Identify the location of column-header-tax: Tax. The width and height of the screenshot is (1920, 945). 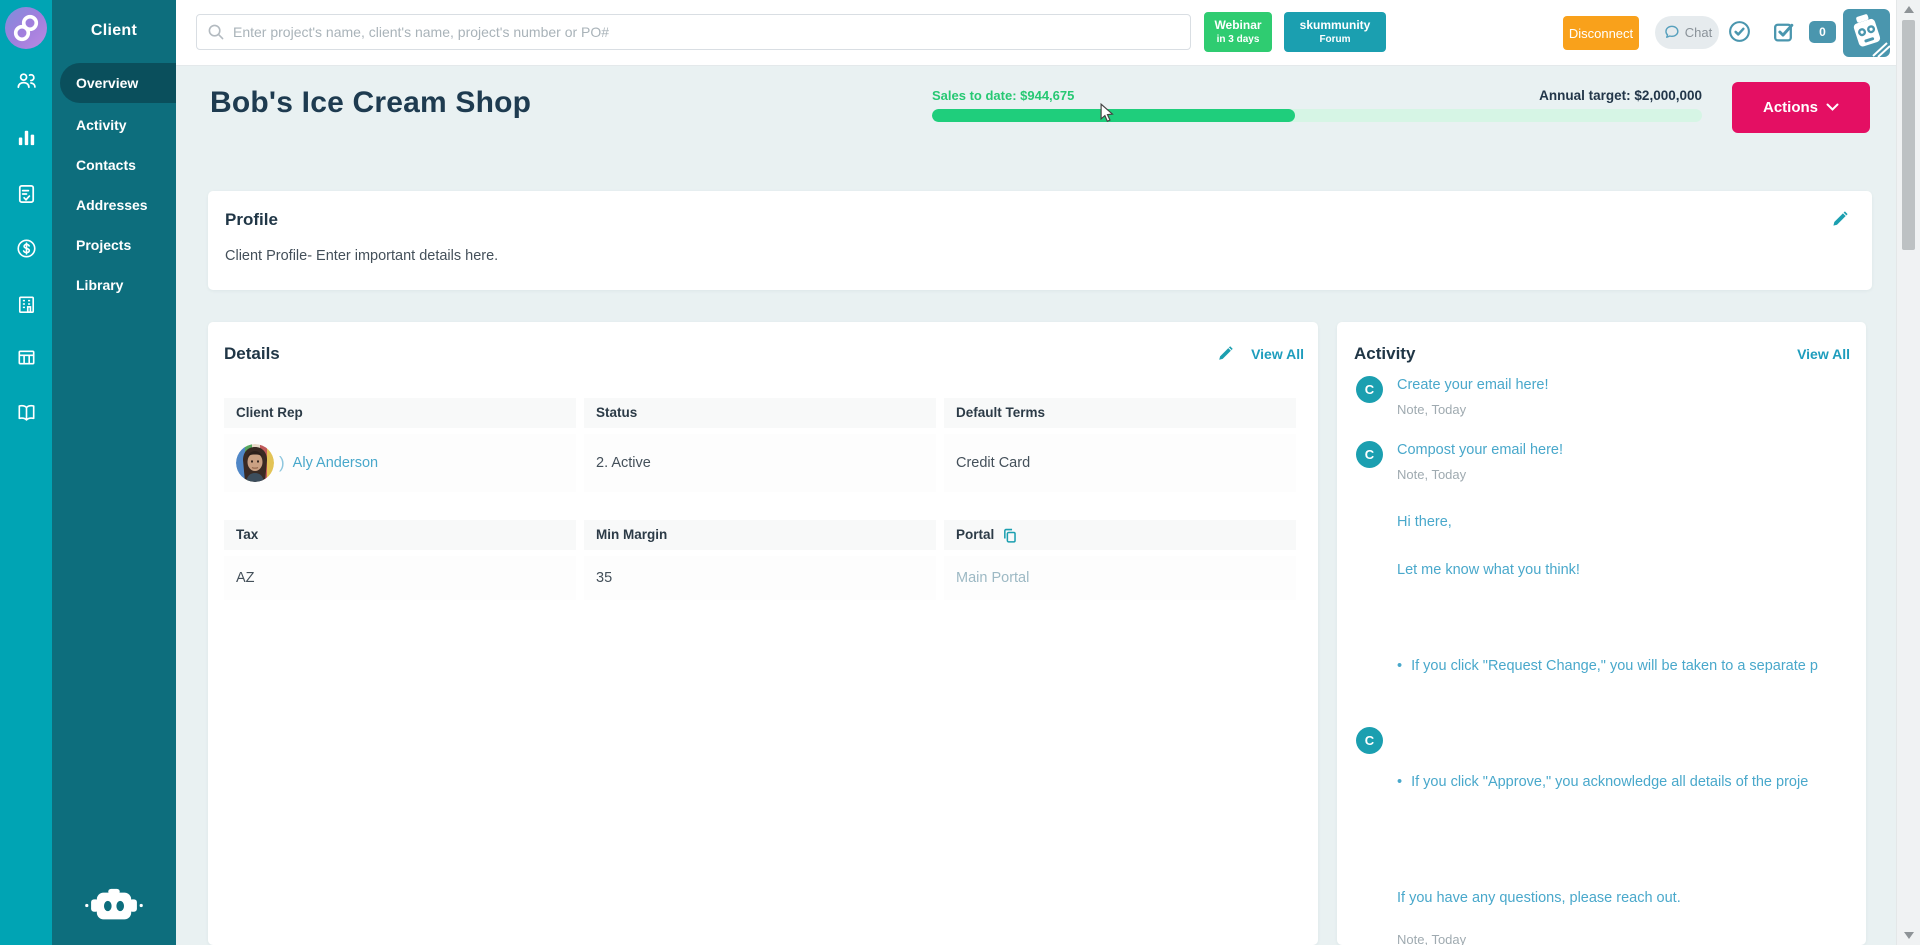
(400, 535).